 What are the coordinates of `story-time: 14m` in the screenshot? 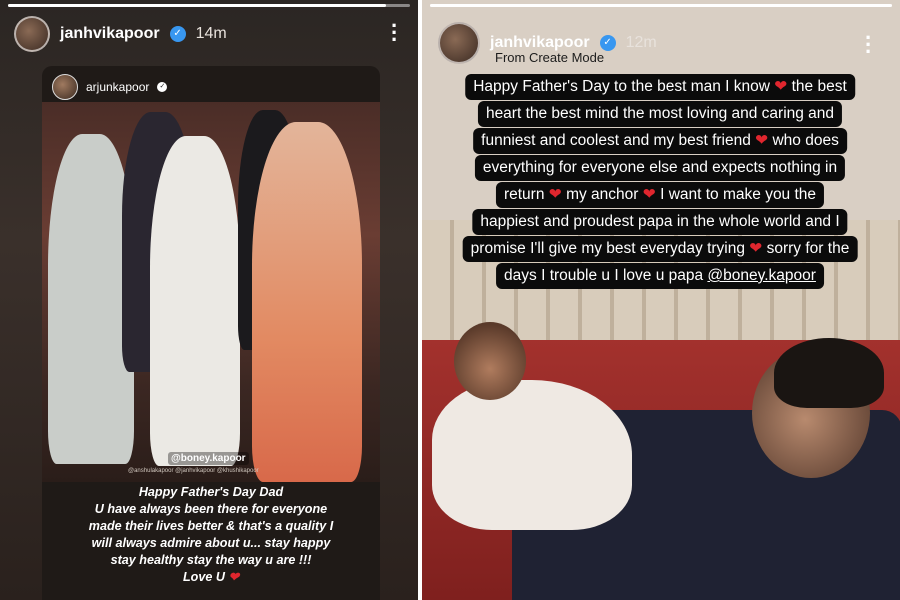 It's located at (211, 33).